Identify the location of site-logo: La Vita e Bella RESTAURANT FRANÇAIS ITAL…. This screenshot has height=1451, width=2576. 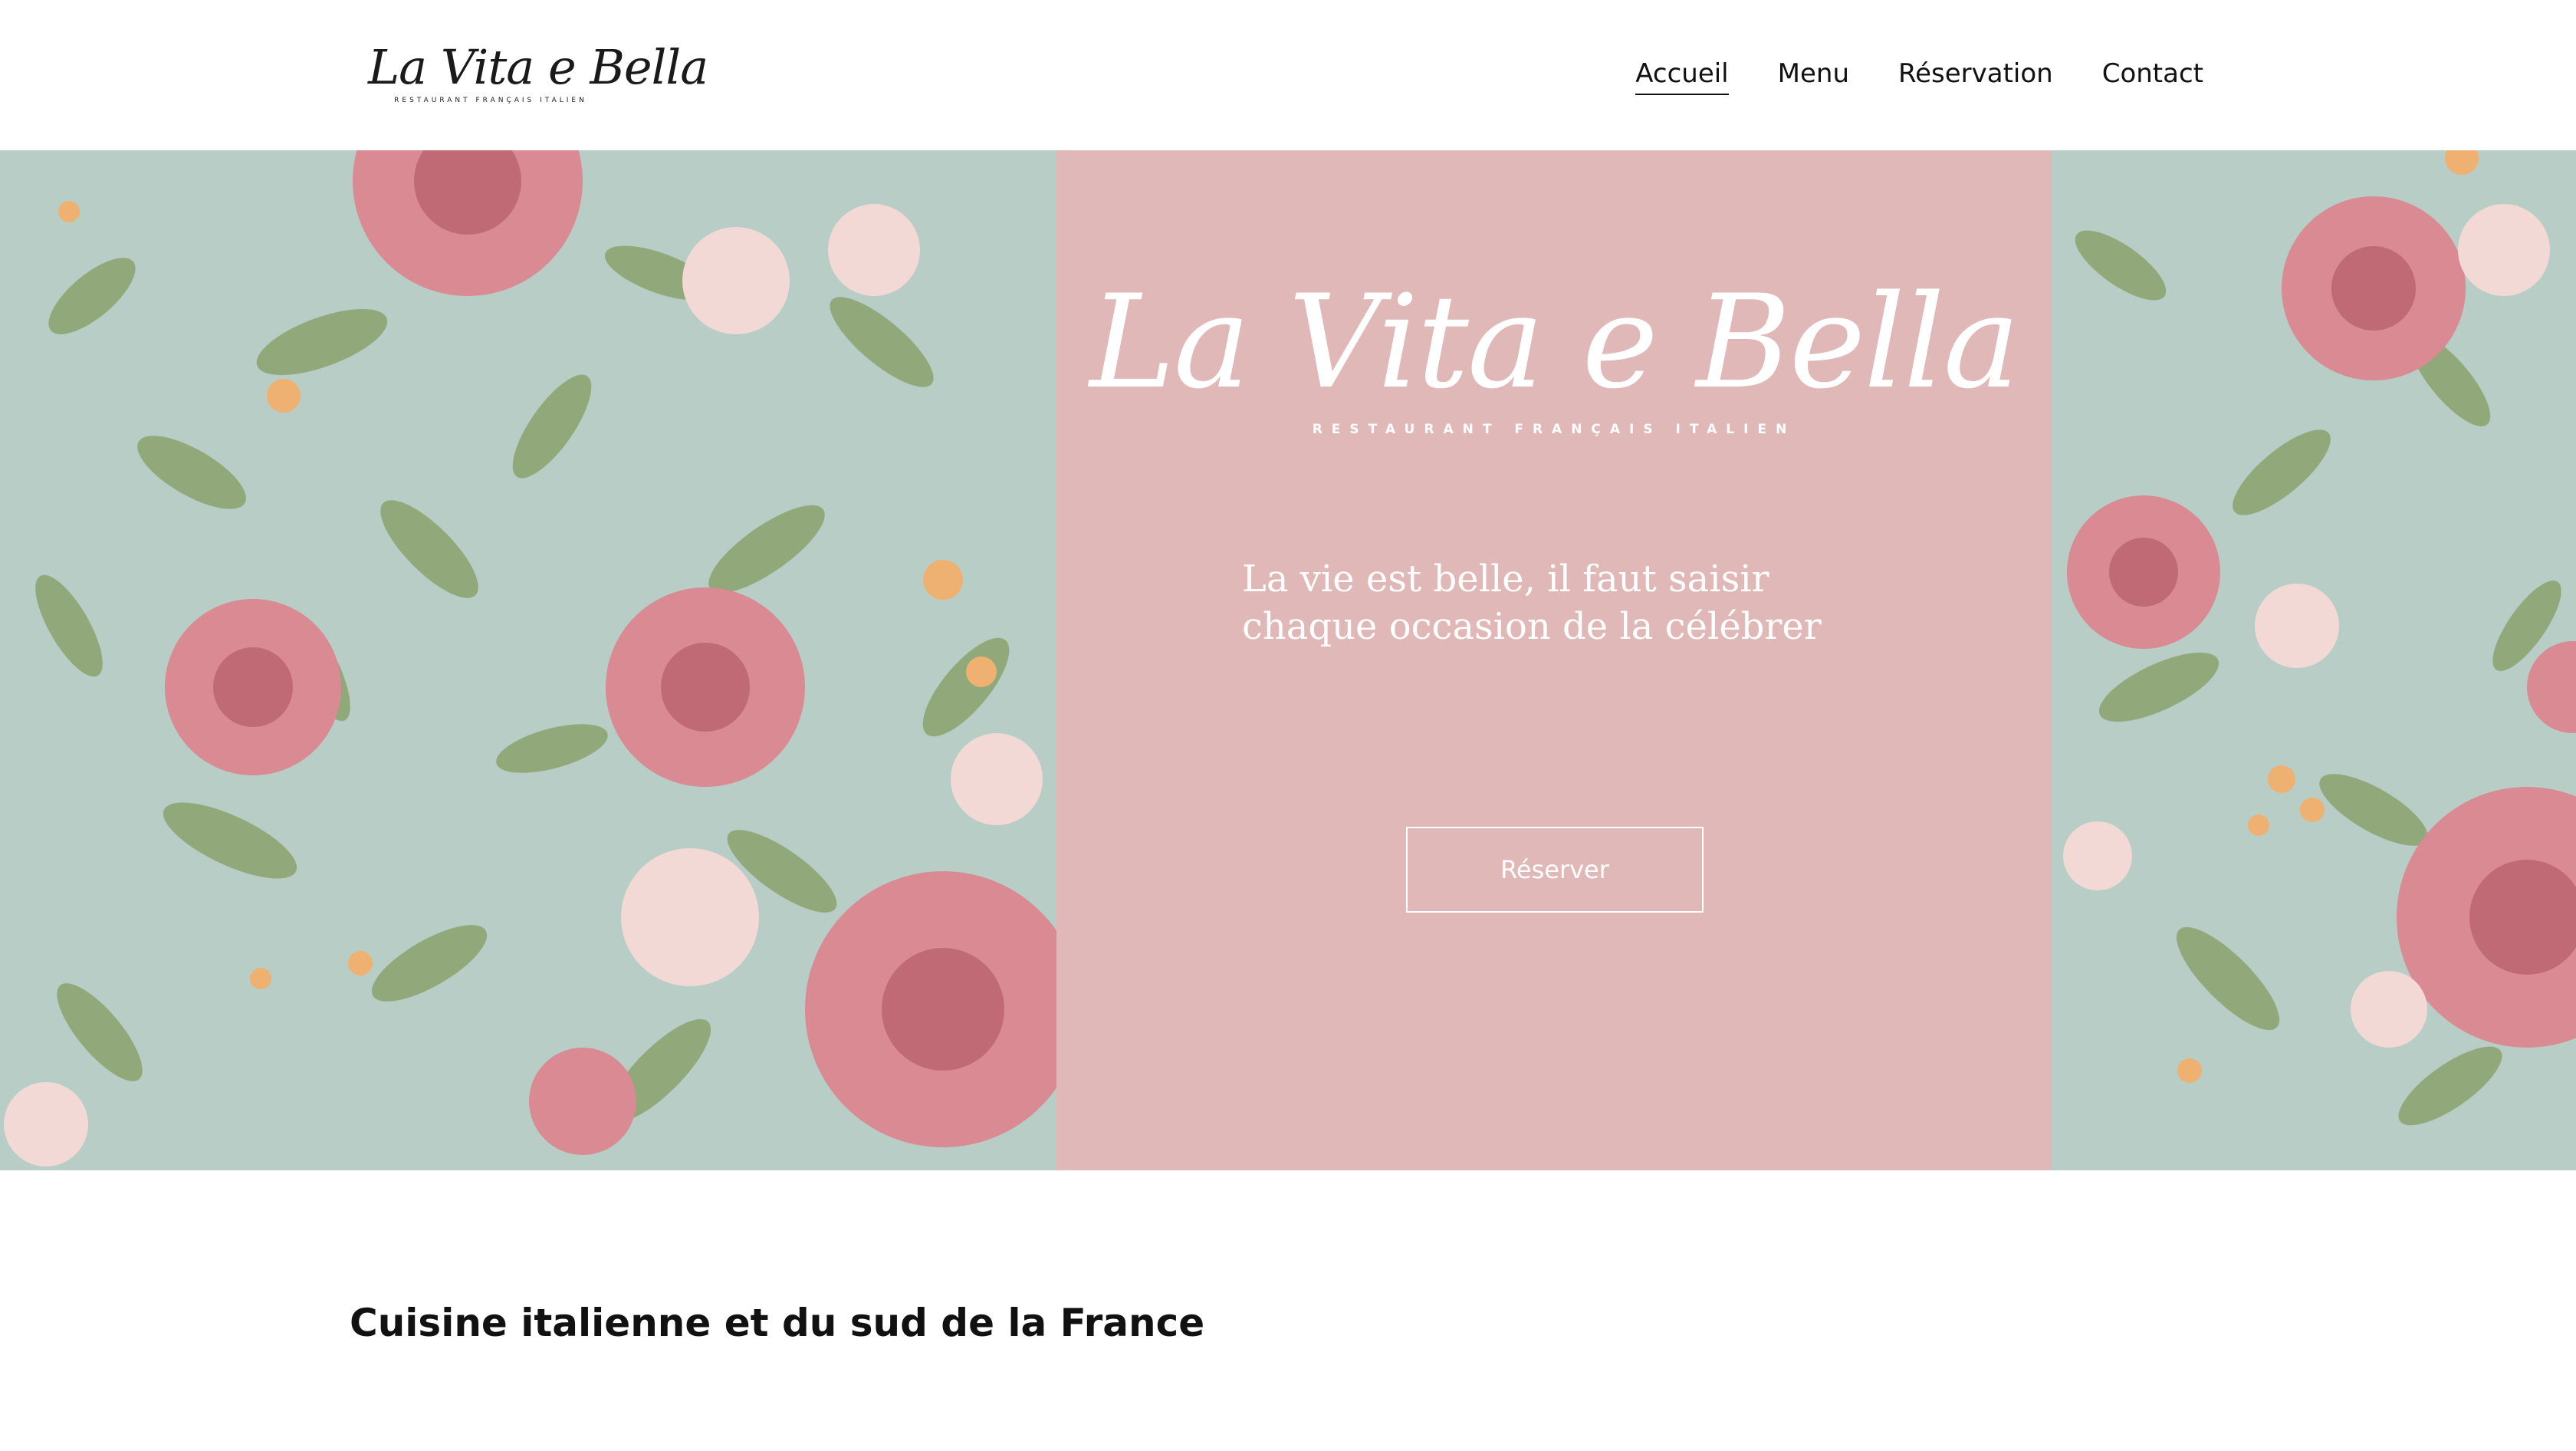
(538, 74).